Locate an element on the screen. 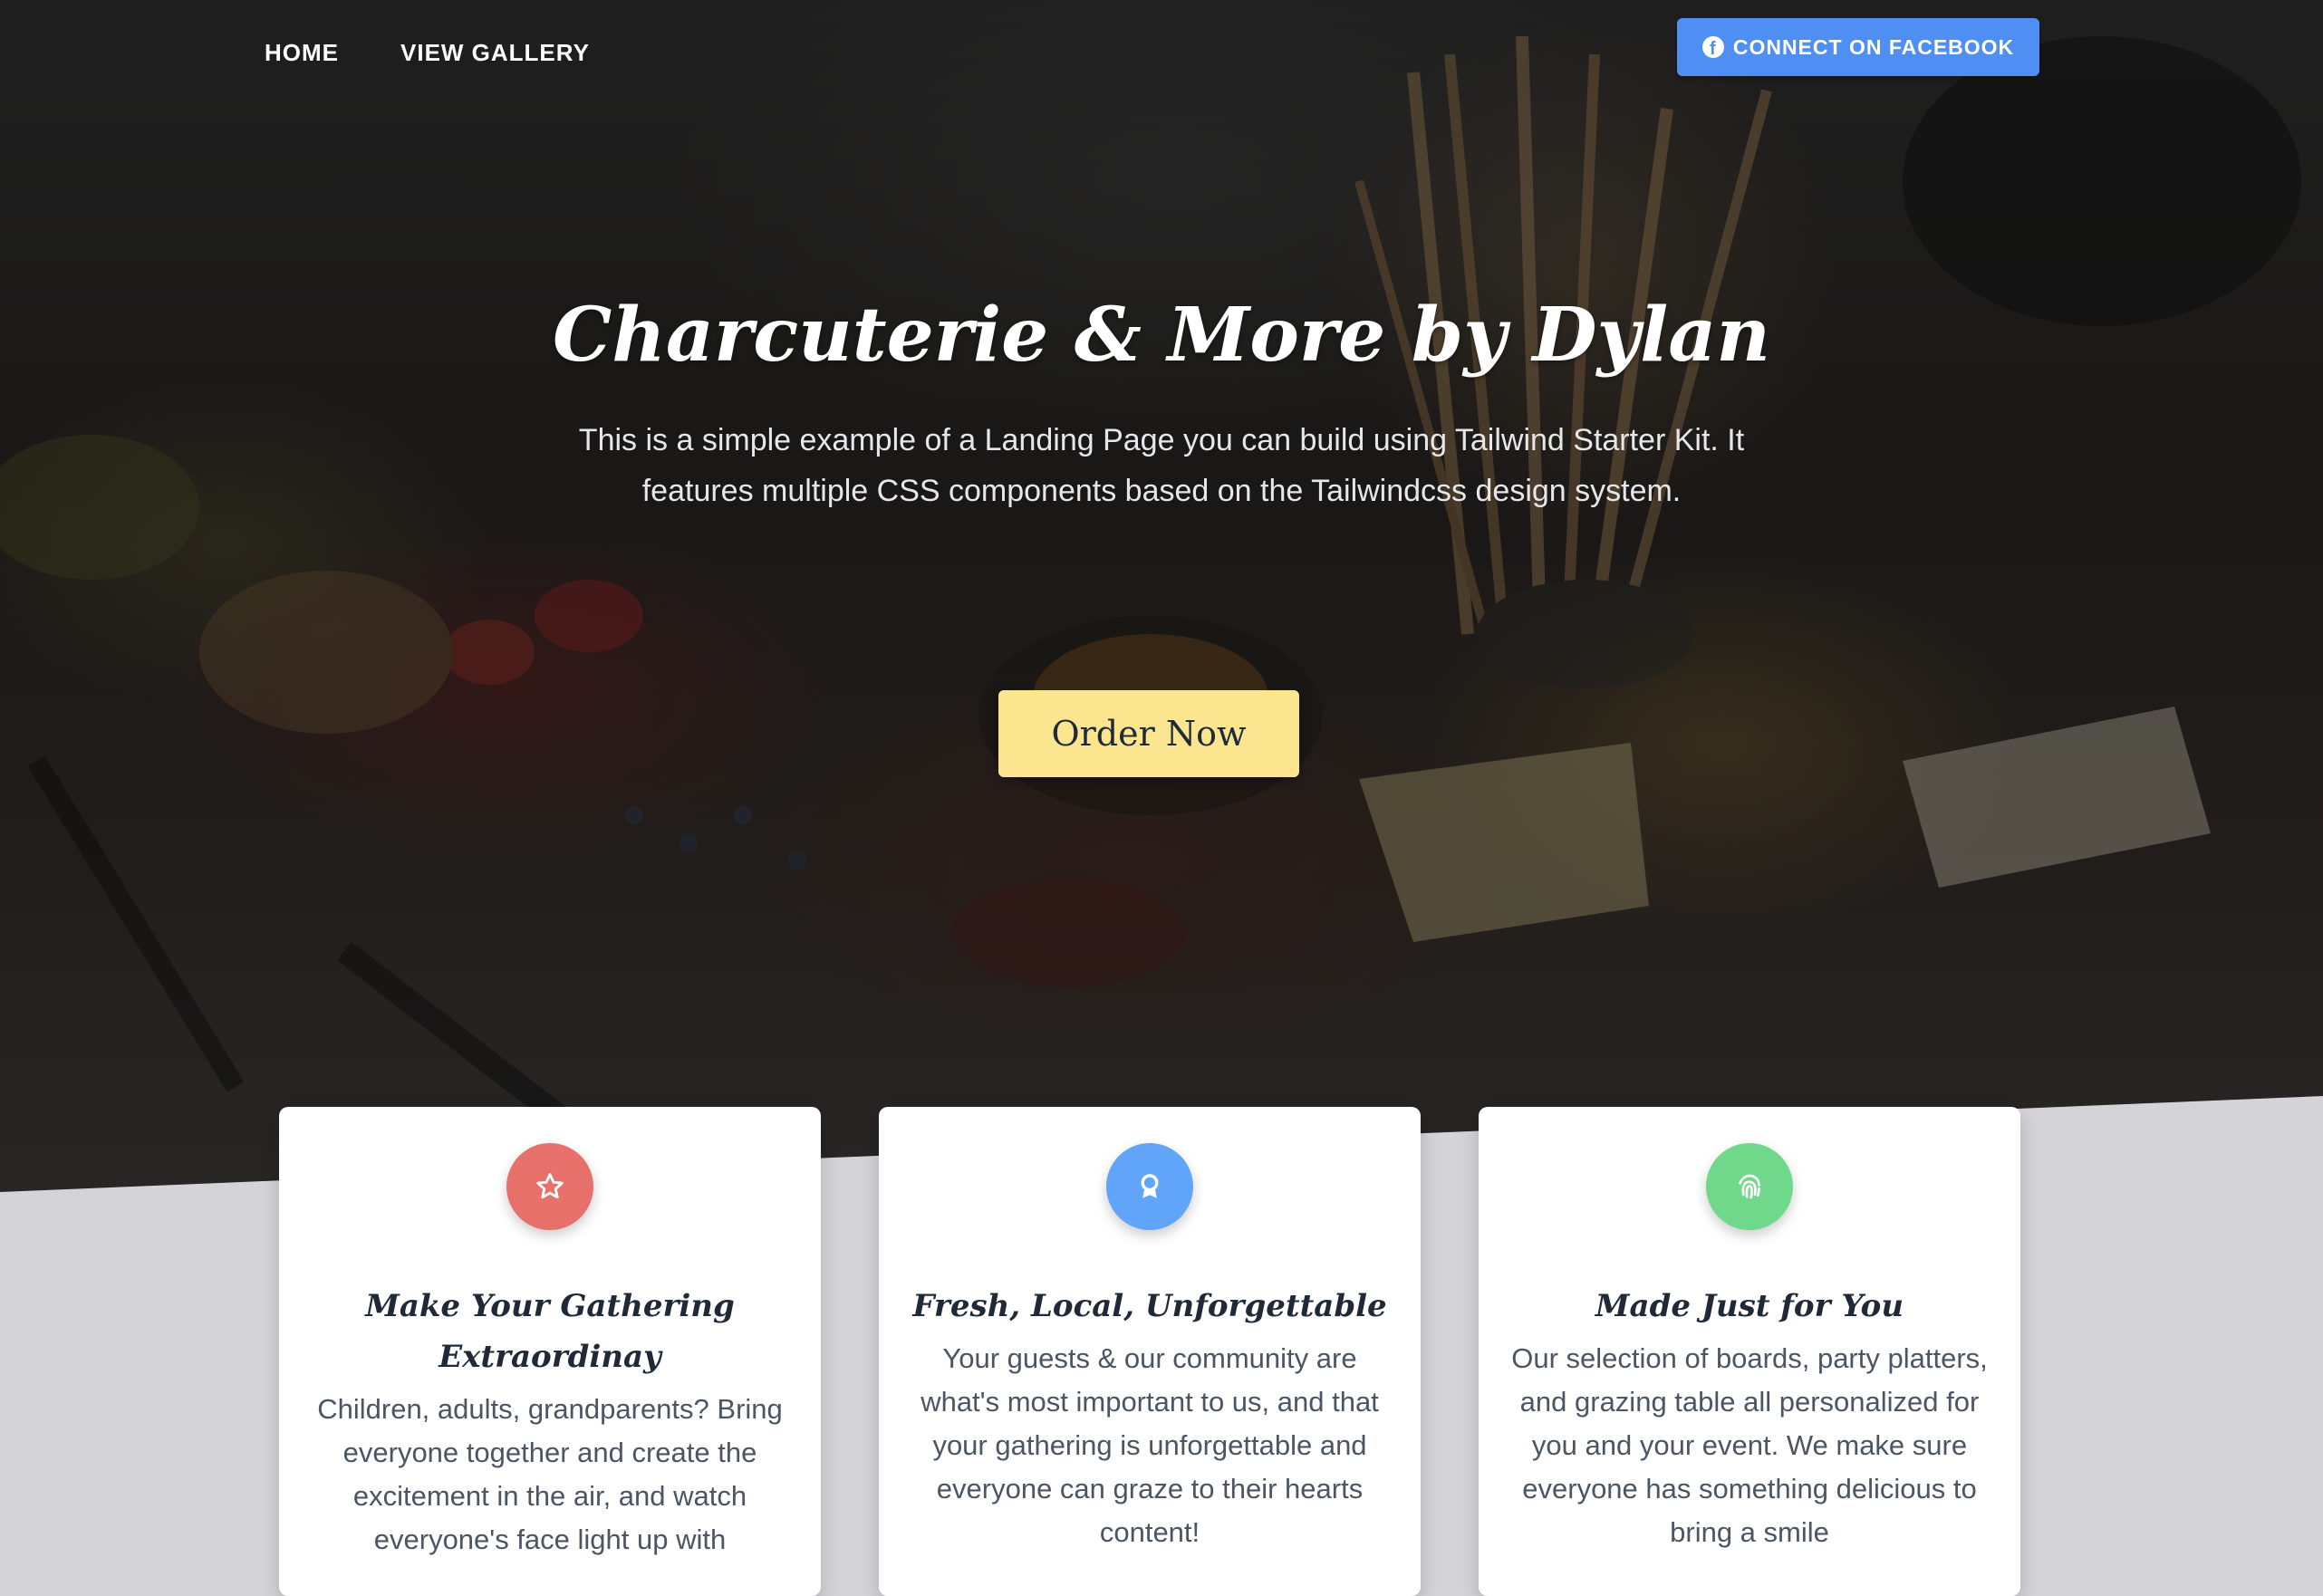 Image resolution: width=2323 pixels, height=1596 pixels. connect-facebook-button: f CONNECT ON FACEBOOK is located at coordinates (1858, 47).